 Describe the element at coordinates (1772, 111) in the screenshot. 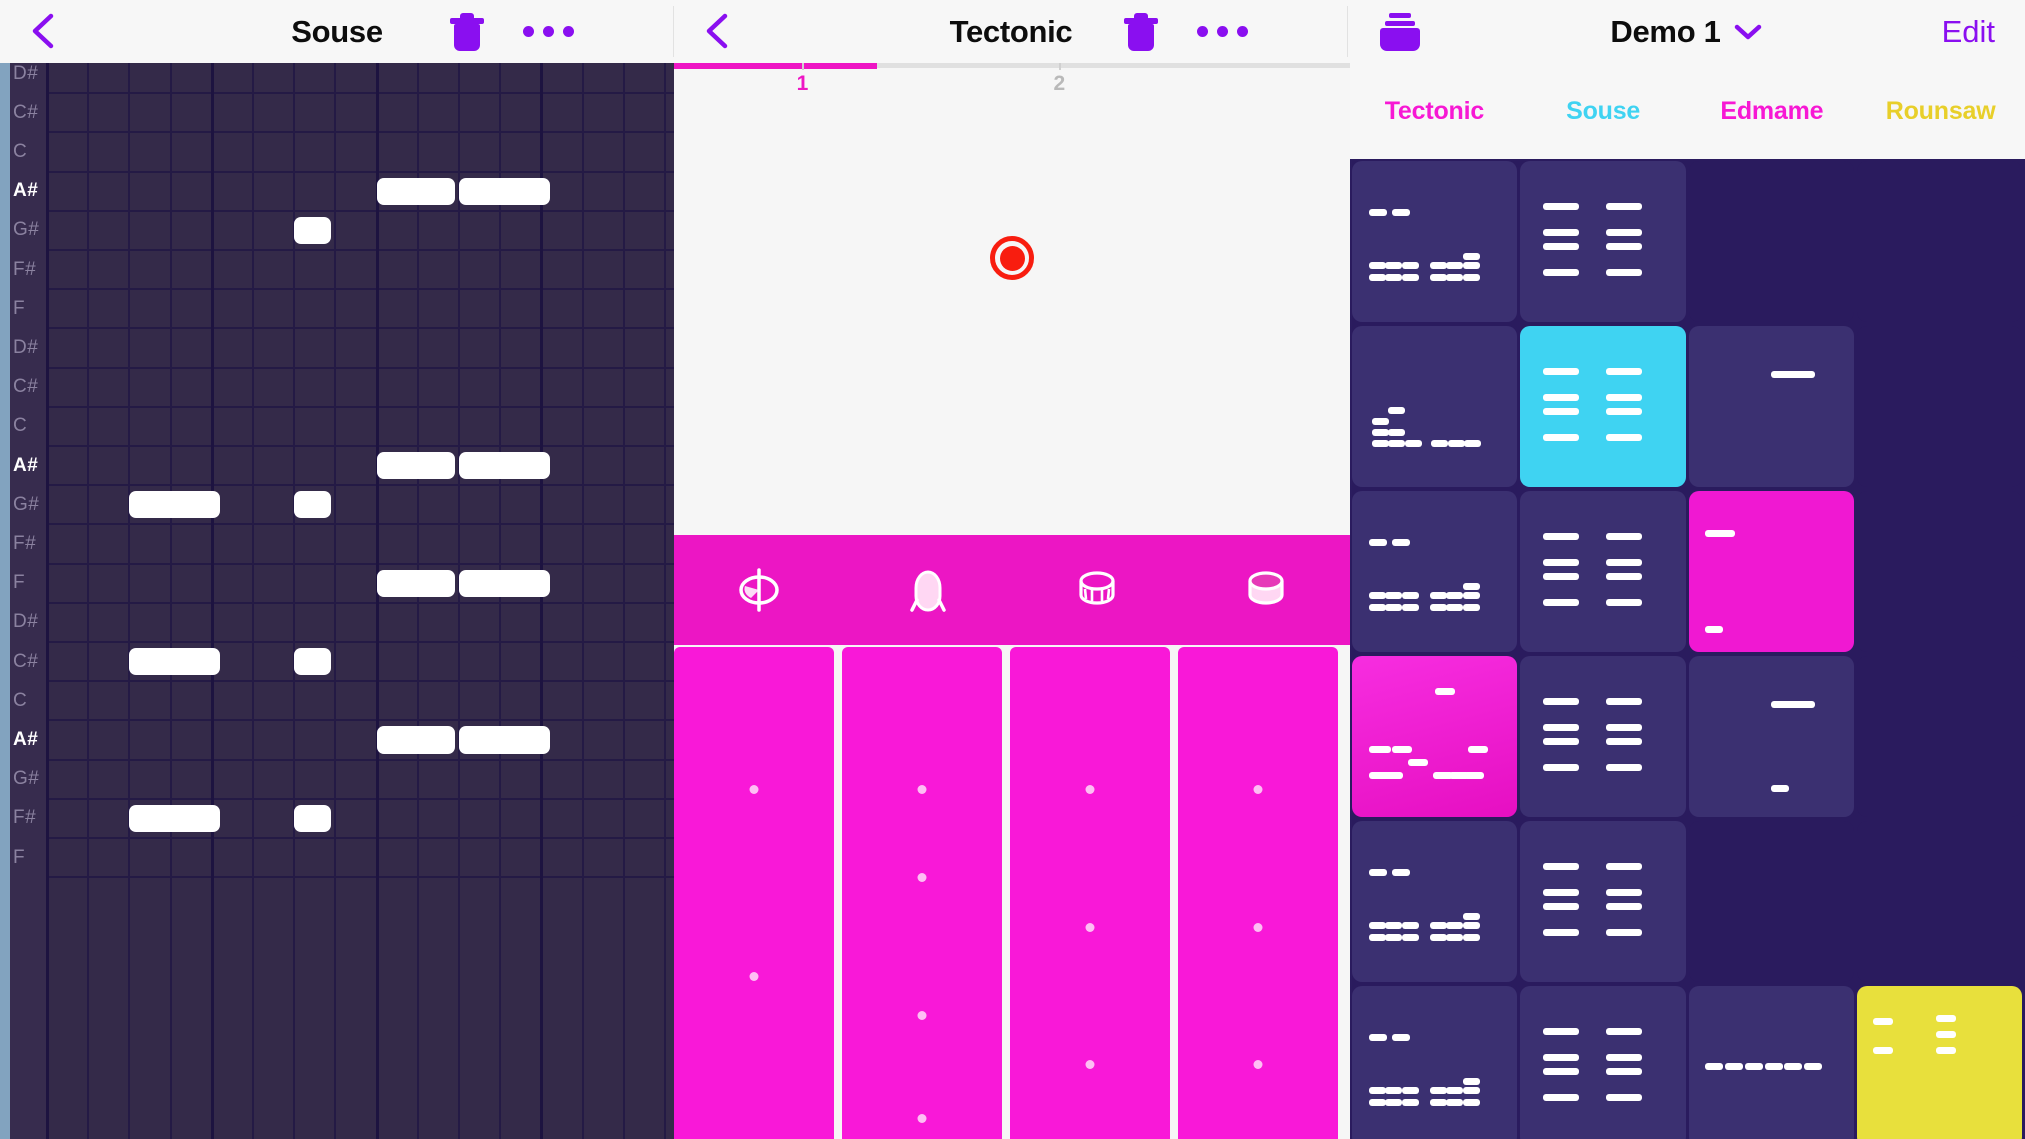

I see `matrix-column-header: Edmame` at that location.